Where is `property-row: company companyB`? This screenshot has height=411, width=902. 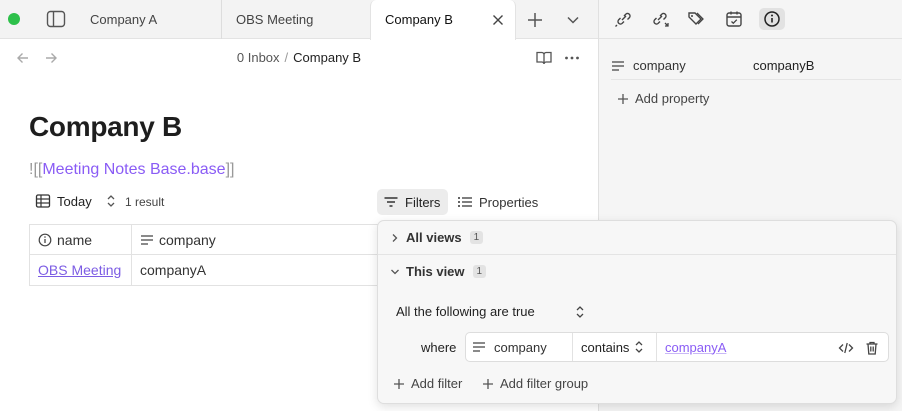
property-row: company companyB is located at coordinates (756, 66).